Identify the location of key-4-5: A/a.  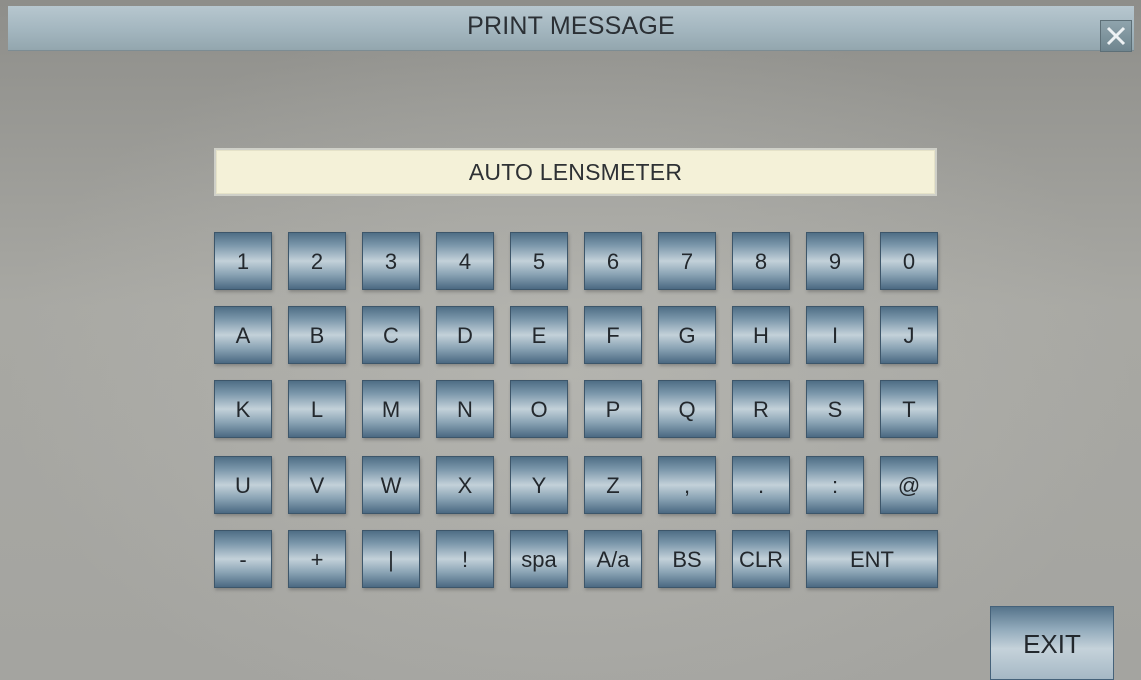
(613, 559).